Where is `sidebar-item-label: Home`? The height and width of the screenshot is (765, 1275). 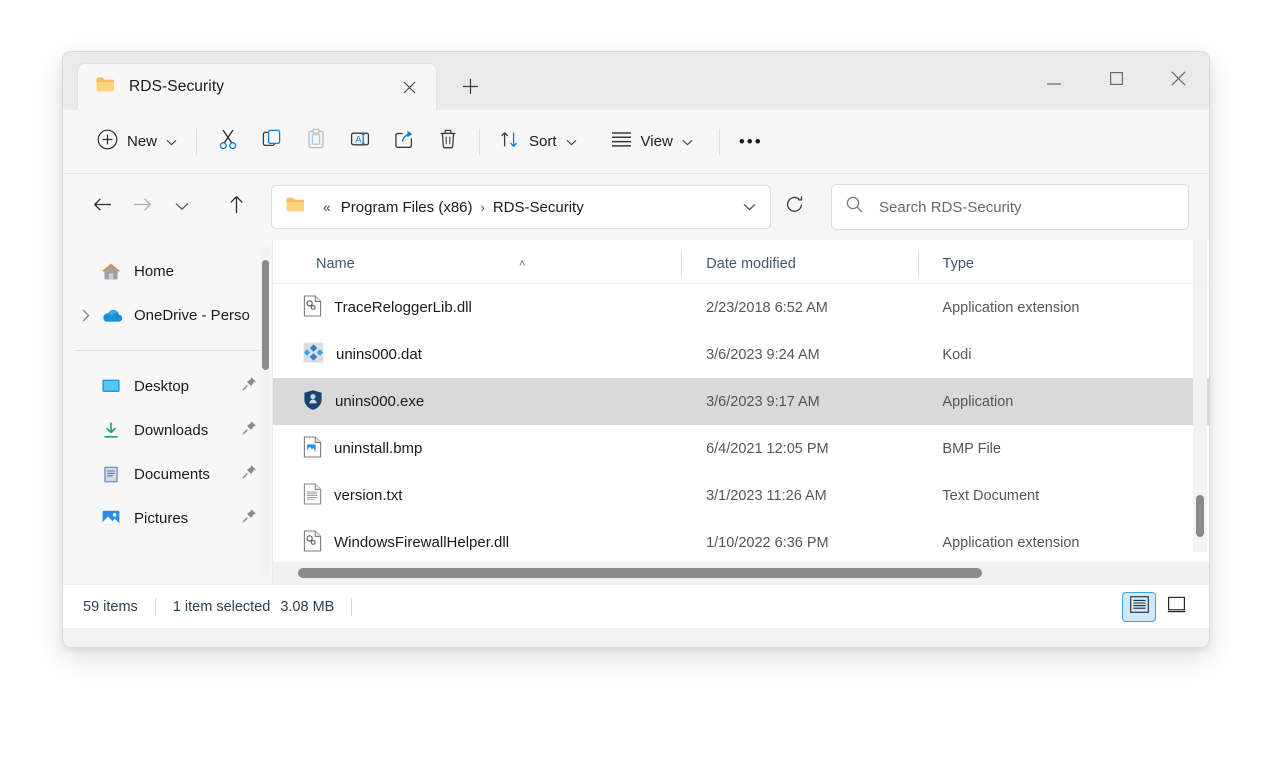
sidebar-item-label: Home is located at coordinates (154, 271).